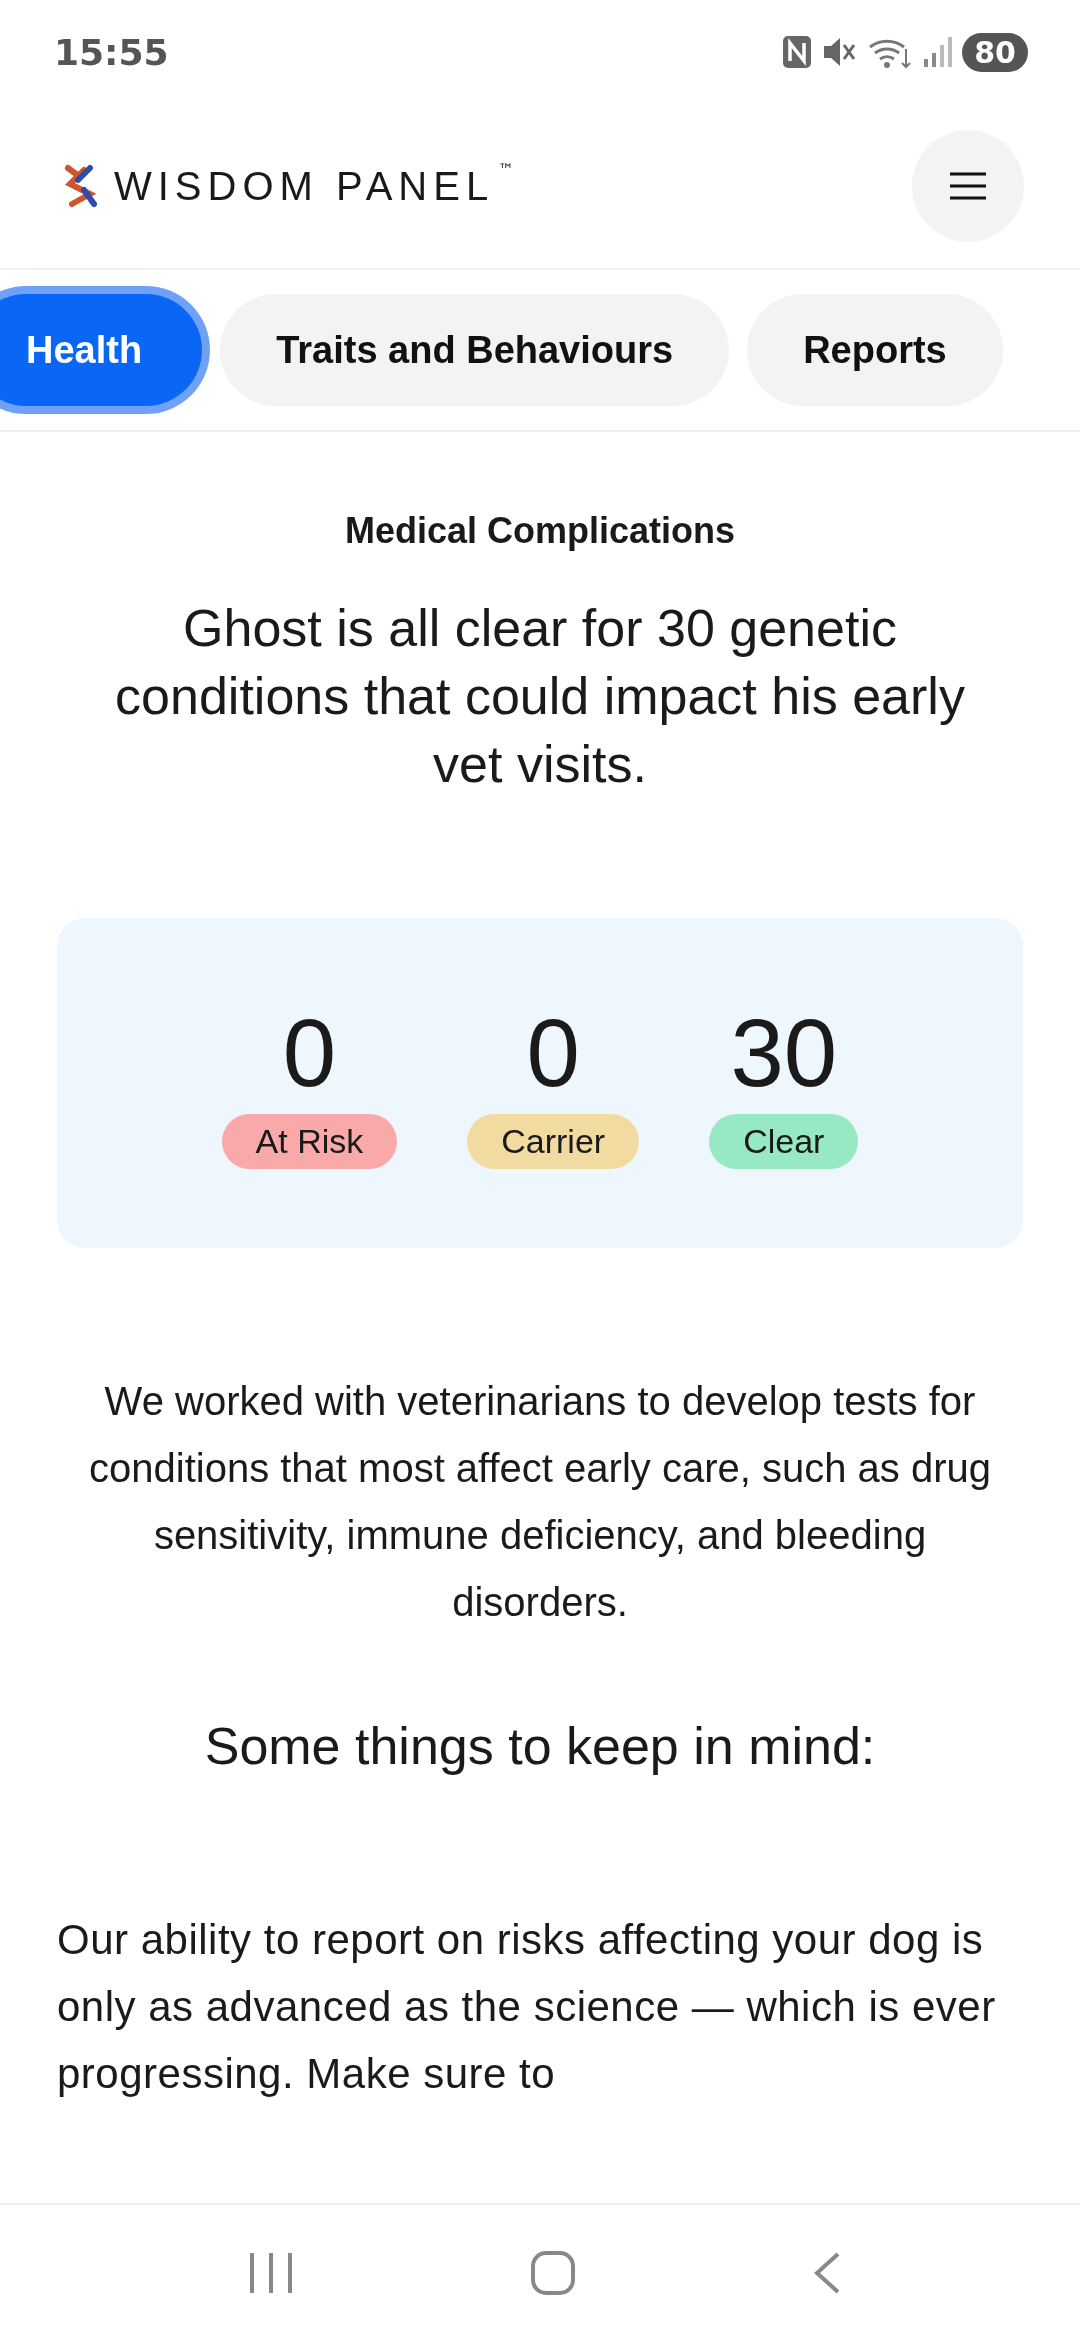 The width and height of the screenshot is (1080, 2341). What do you see at coordinates (827, 2273) in the screenshot?
I see `back-icon` at bounding box center [827, 2273].